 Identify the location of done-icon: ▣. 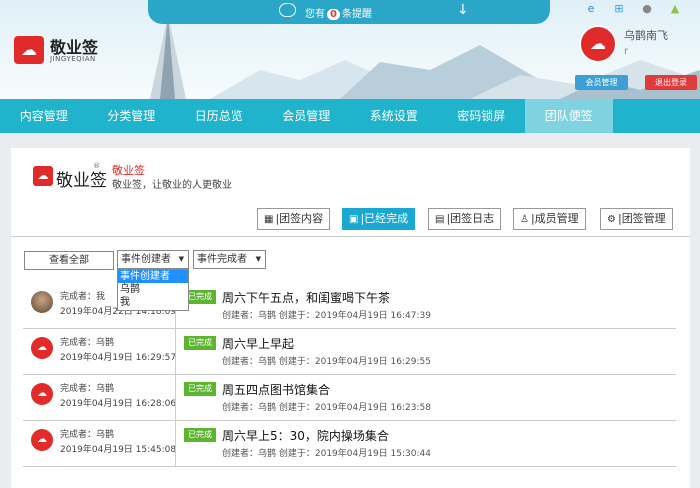
(354, 219).